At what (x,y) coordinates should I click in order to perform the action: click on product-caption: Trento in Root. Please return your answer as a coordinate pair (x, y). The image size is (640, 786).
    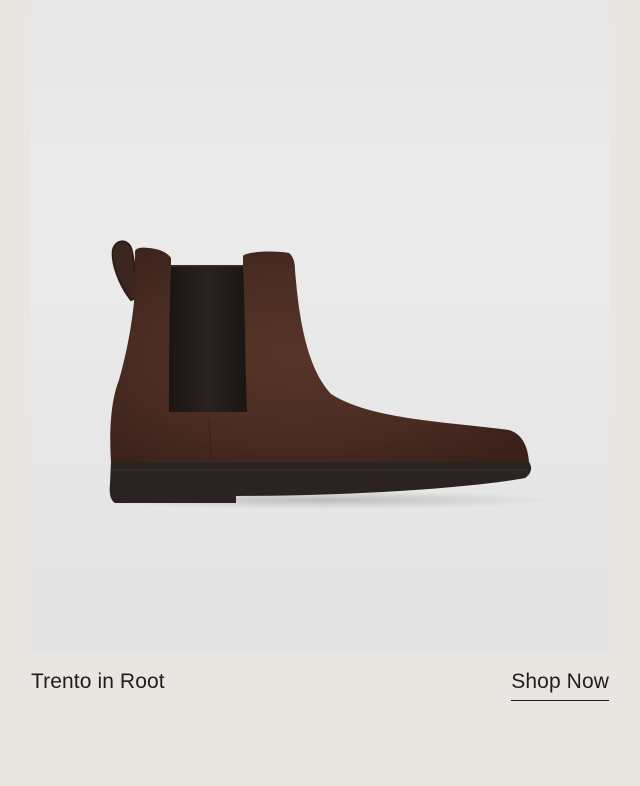
    Looking at the image, I should click on (98, 681).